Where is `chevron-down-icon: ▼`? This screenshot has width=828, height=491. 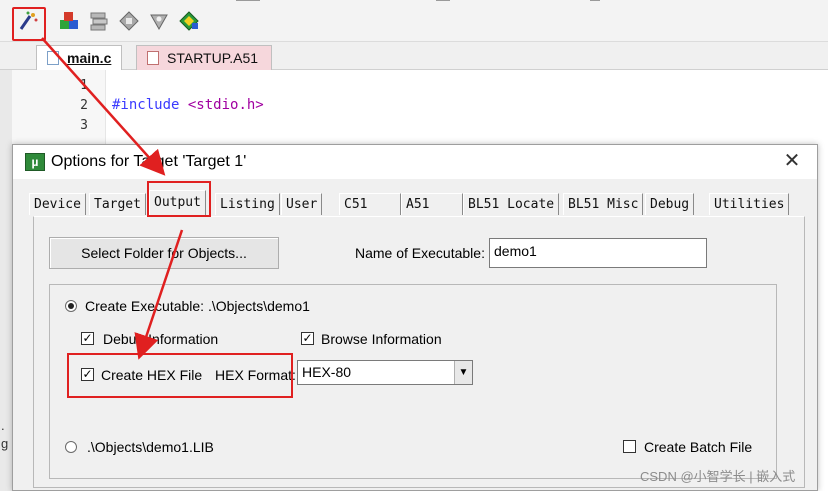
chevron-down-icon: ▼ is located at coordinates (463, 372).